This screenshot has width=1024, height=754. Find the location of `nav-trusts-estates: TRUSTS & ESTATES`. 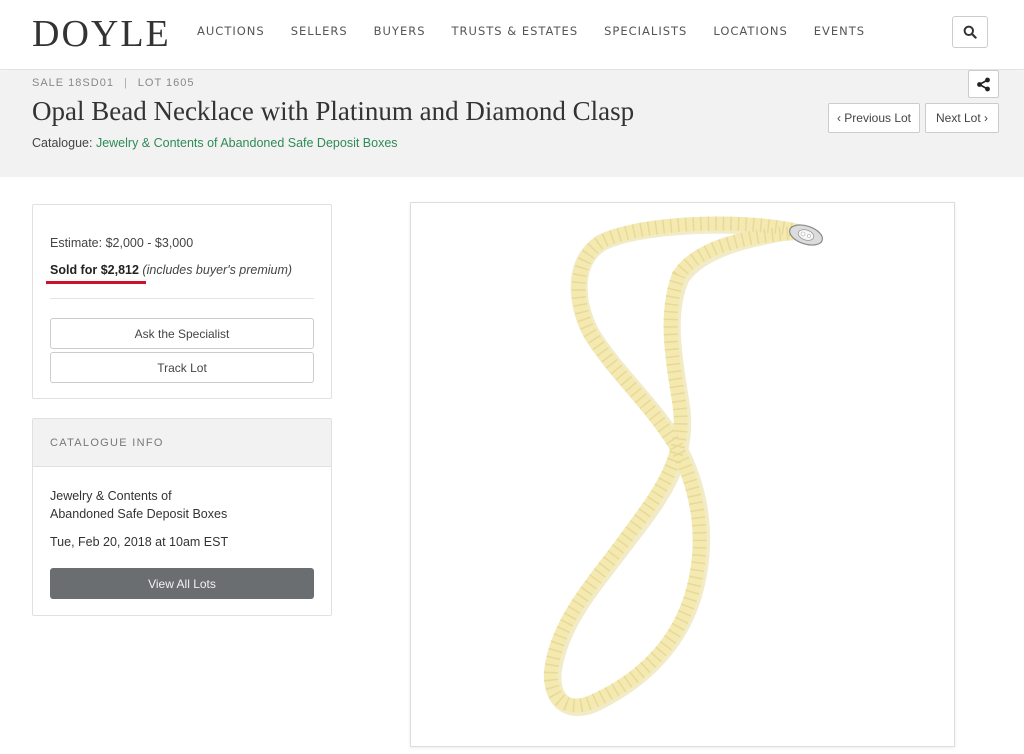

nav-trusts-estates: TRUSTS & ESTATES is located at coordinates (515, 31).